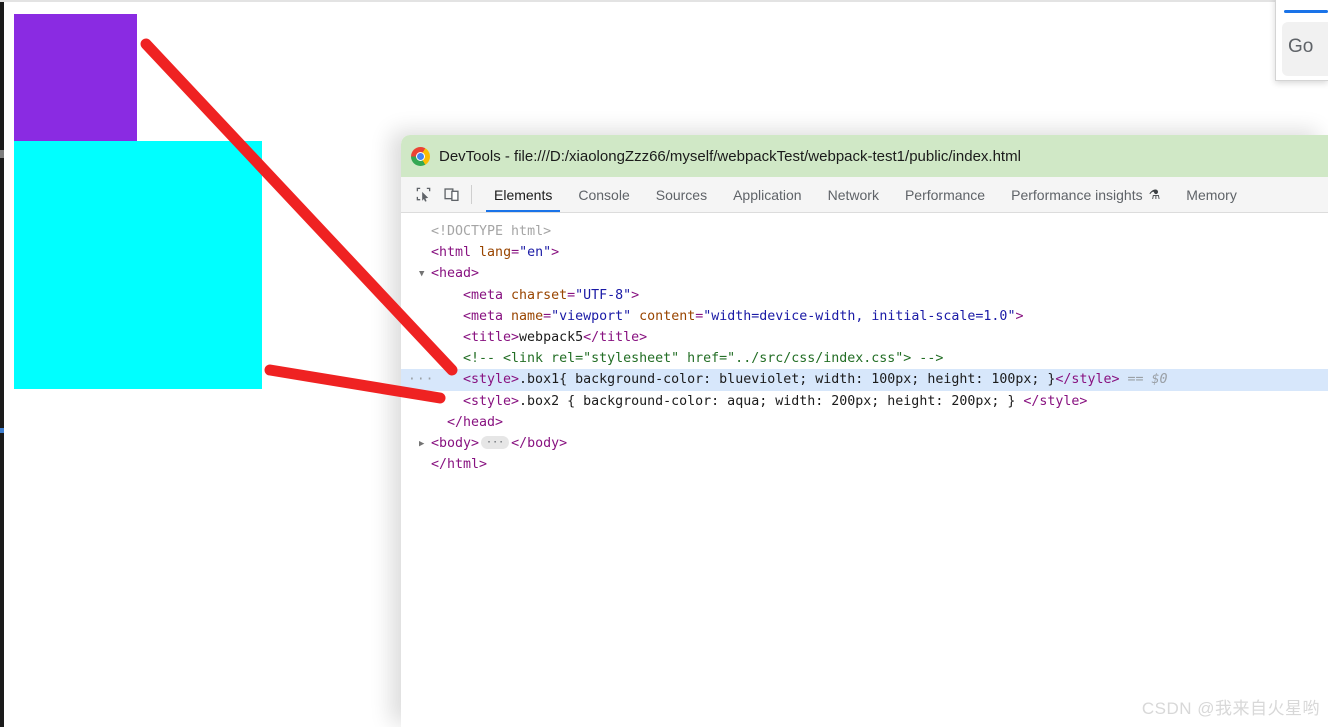 The width and height of the screenshot is (1328, 727). What do you see at coordinates (2, 364) in the screenshot?
I see `left-edge-window-sliver` at bounding box center [2, 364].